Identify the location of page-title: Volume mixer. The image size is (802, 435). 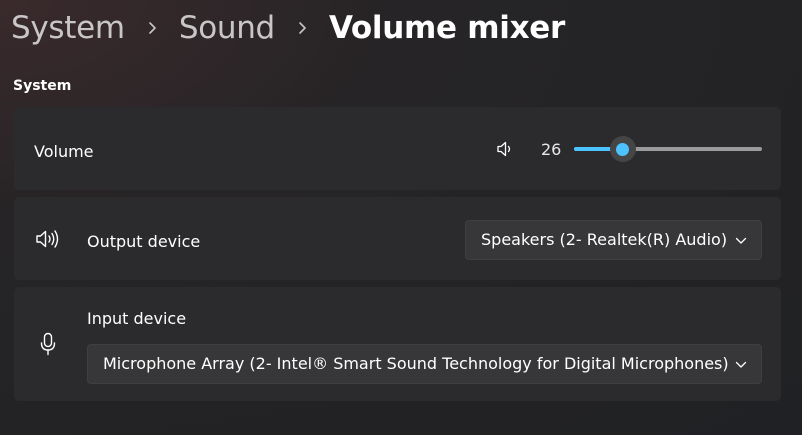
(446, 28).